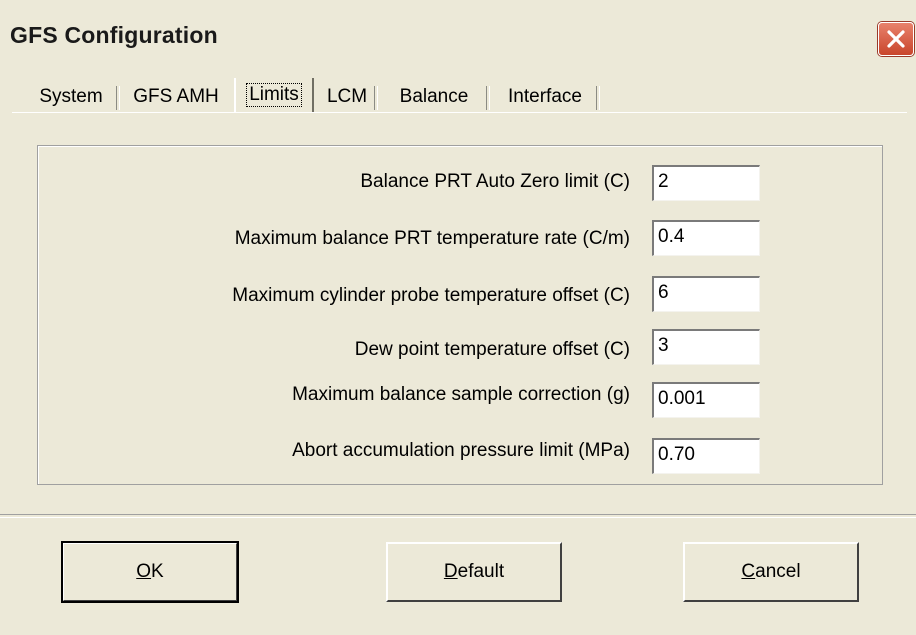 The height and width of the screenshot is (635, 916). I want to click on tab-label: GFS AMH, so click(176, 96).